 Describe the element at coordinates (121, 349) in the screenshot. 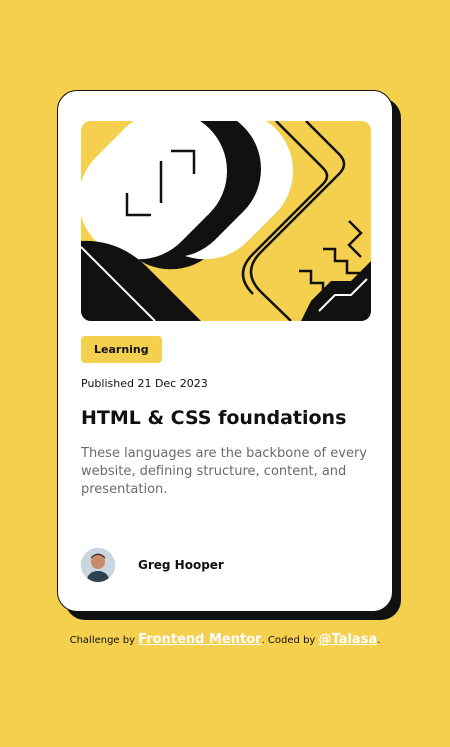

I see `category-tag: Learning` at that location.